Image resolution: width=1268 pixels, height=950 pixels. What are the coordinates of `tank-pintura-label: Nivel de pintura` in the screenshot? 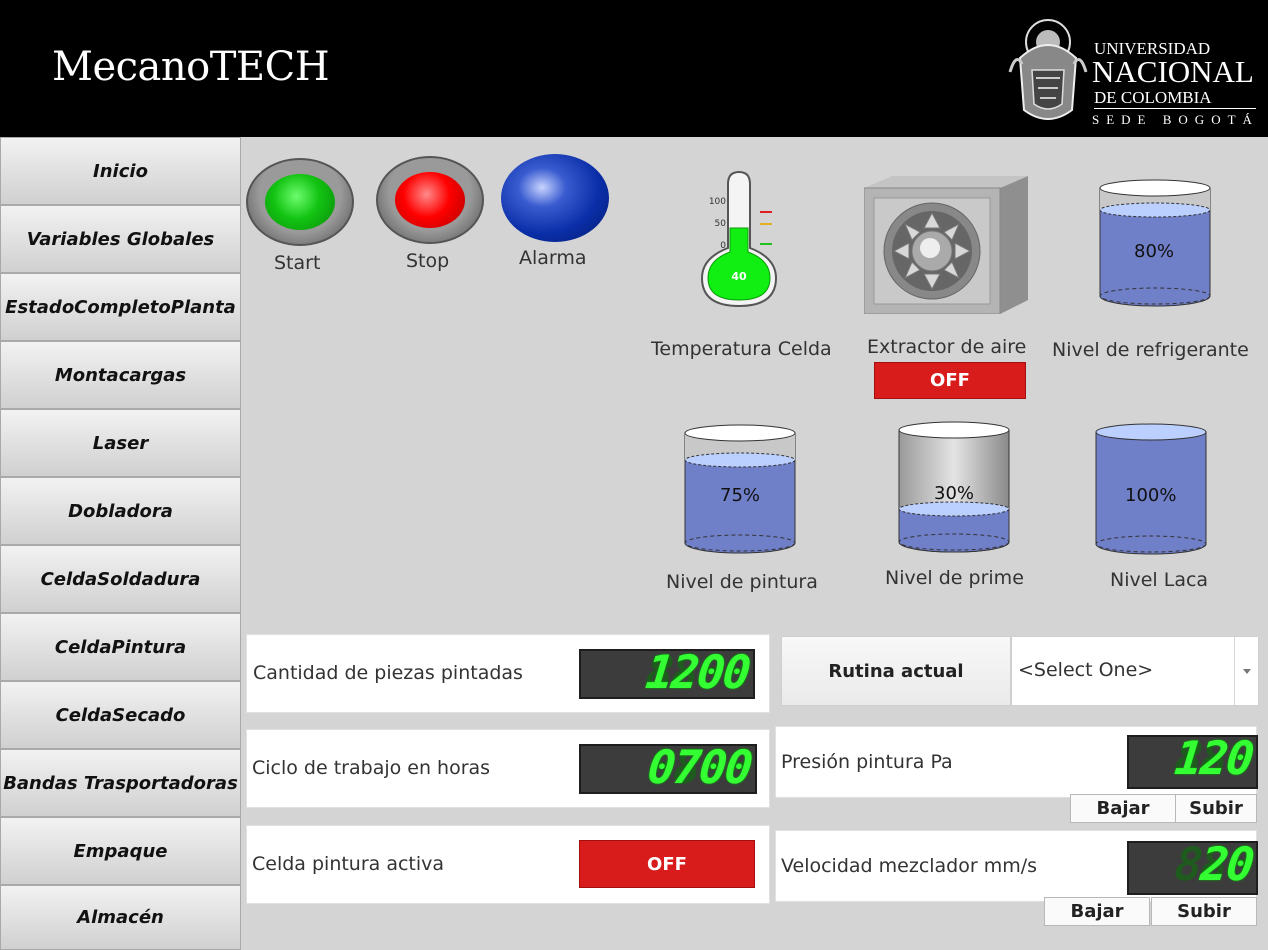 It's located at (742, 582).